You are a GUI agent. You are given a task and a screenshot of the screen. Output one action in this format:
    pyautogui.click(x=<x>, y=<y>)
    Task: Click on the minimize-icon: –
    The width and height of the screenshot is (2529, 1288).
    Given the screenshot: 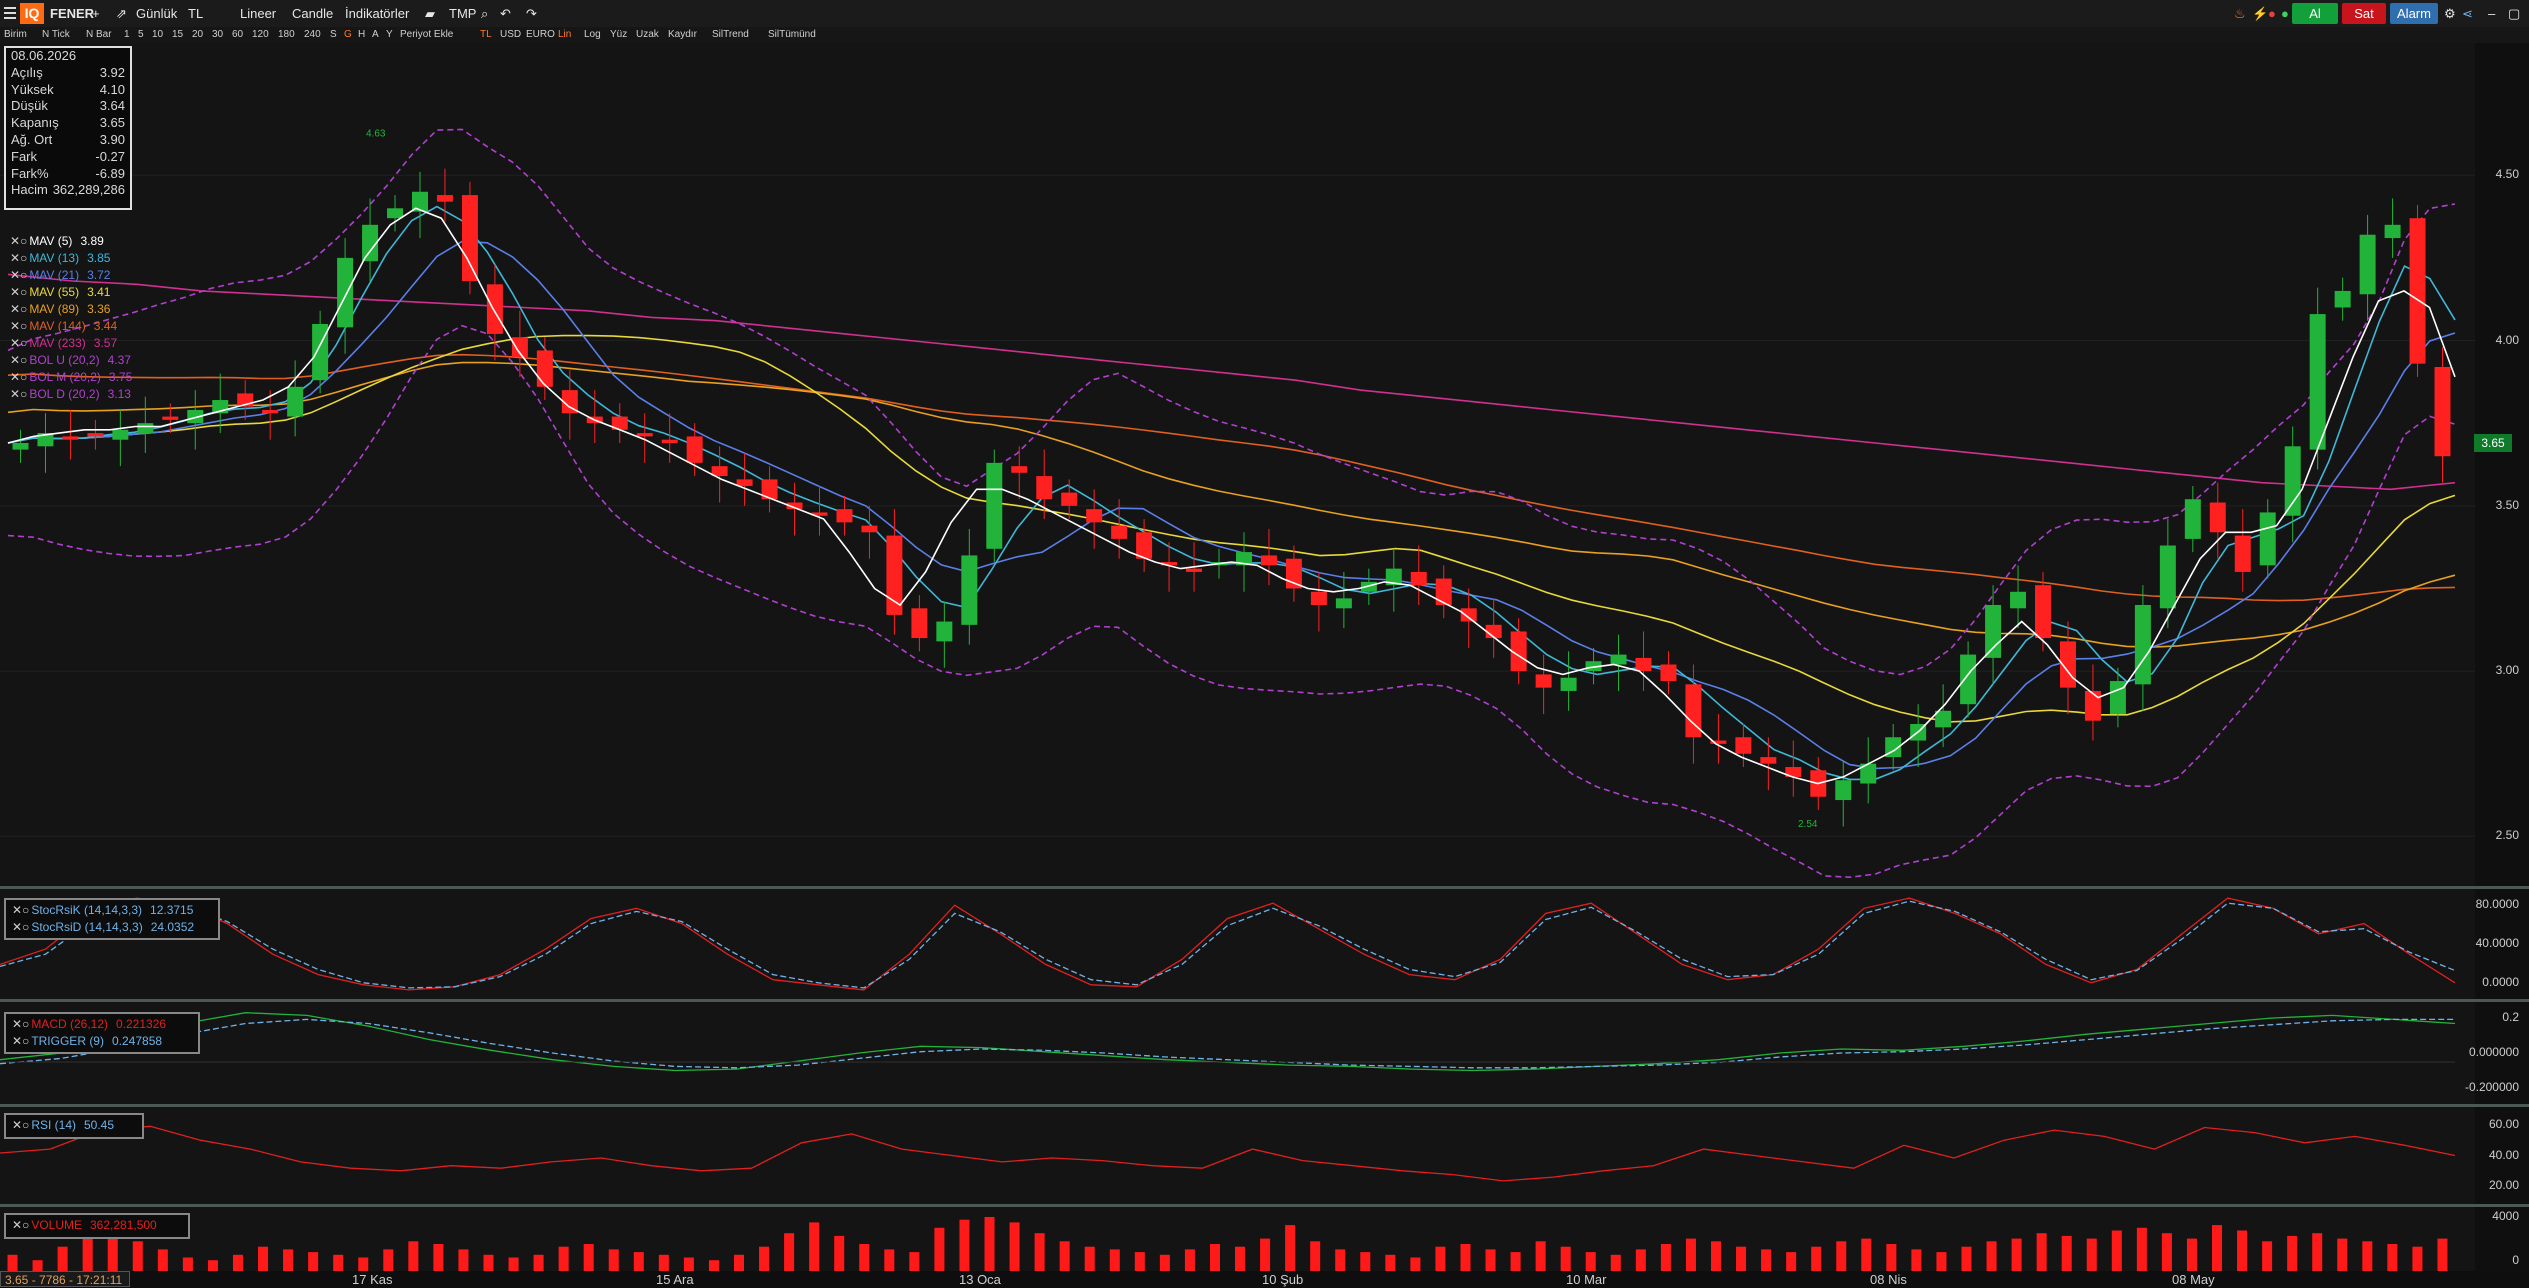 What is the action you would take?
    pyautogui.click(x=2491, y=13)
    